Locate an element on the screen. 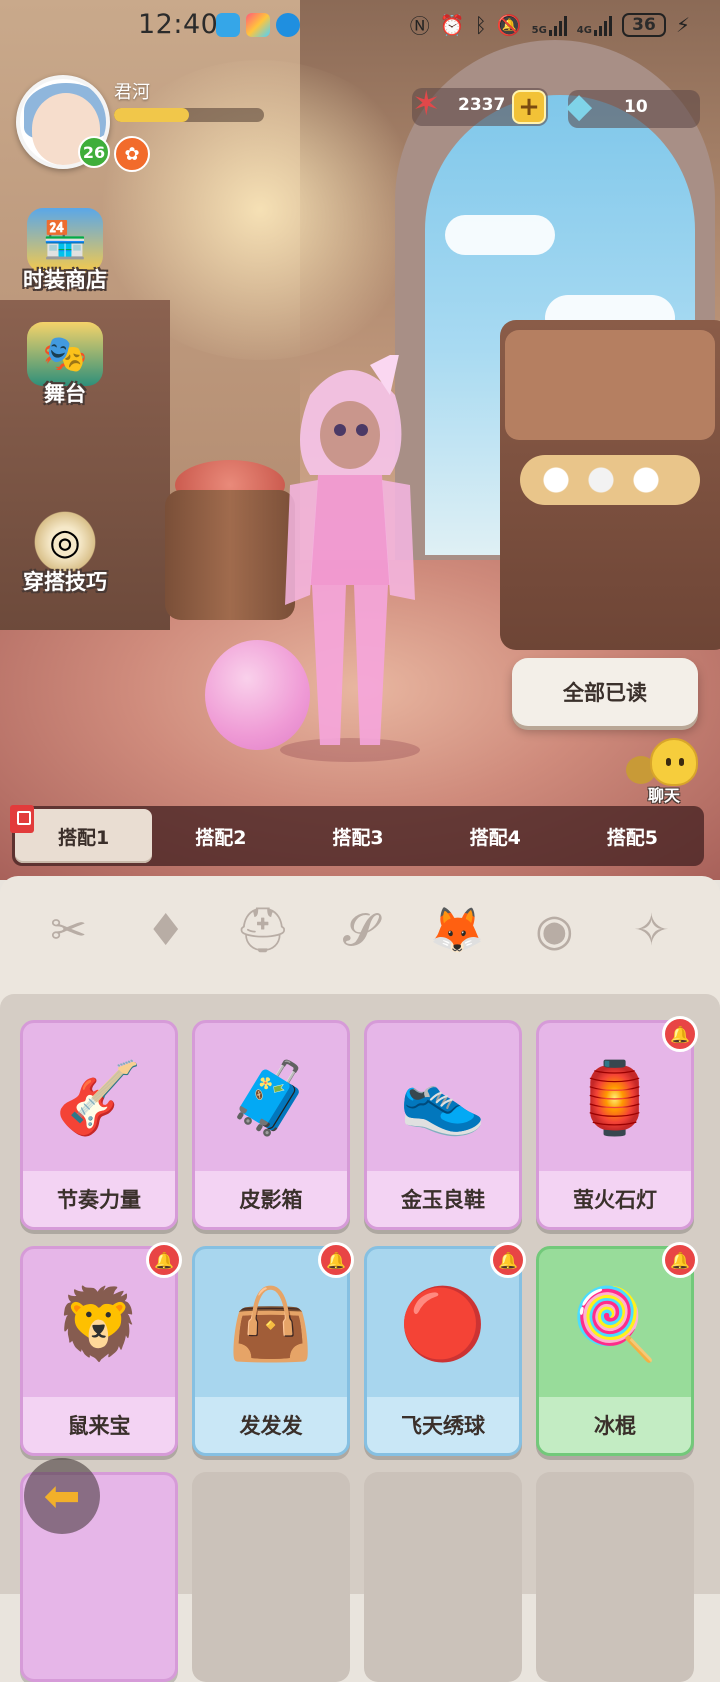 The width and height of the screenshot is (720, 1682). status-bar: 12:40 Ⓝ ⏰ ᛒ 🔕 5G 4G 36 ⚡ is located at coordinates (360, 25).